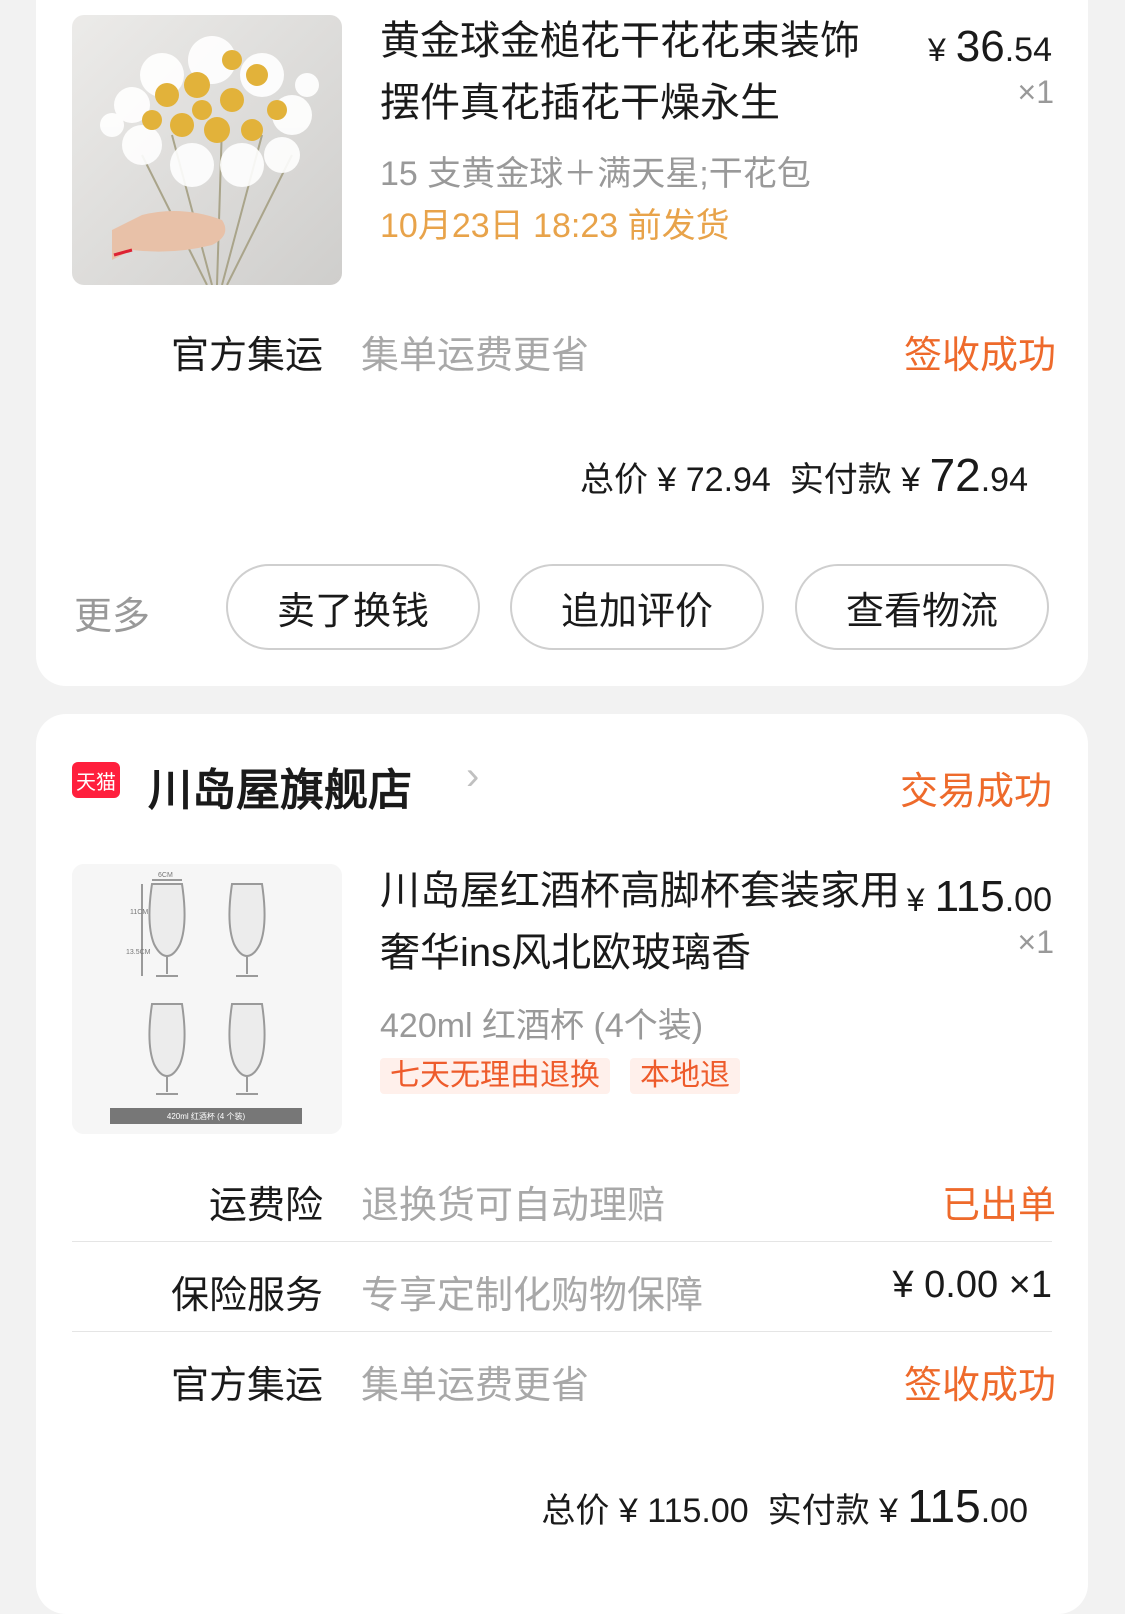  What do you see at coordinates (972, 1285) in the screenshot?
I see `service-status-insurance: ¥ 0.00 ×1` at bounding box center [972, 1285].